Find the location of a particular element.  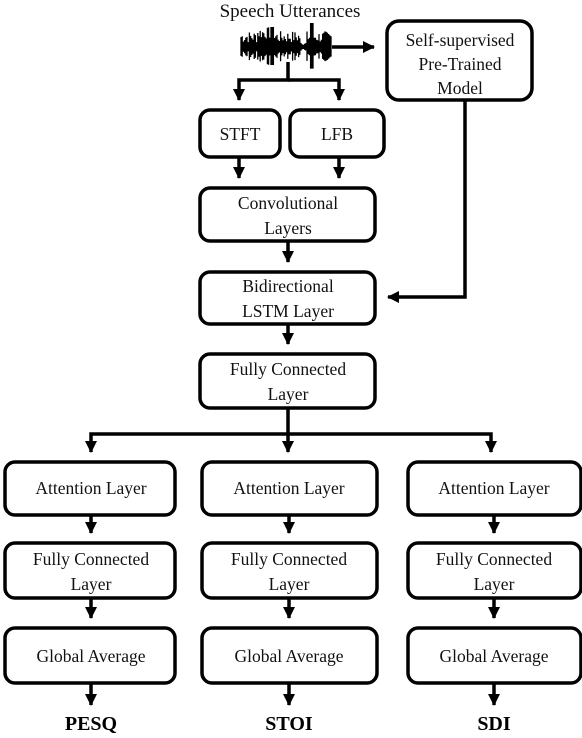

svg-text: Convolutional is located at coordinates (288, 203).